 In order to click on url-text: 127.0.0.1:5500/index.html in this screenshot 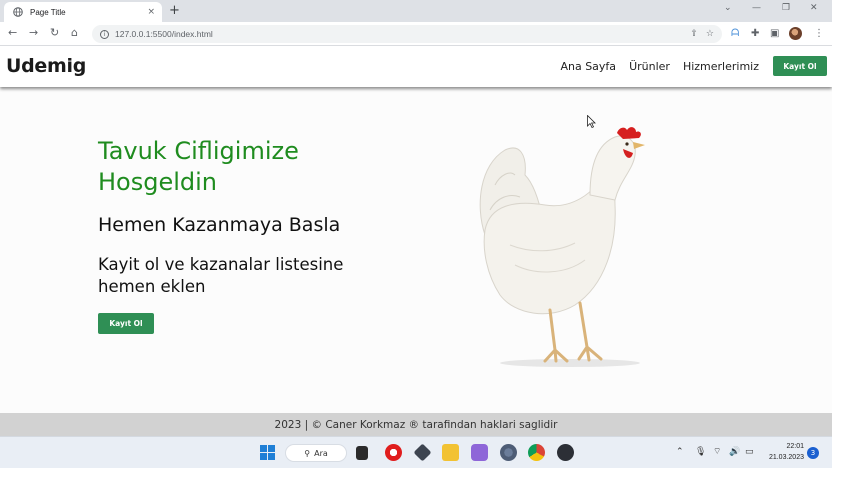, I will do `click(402, 34)`.